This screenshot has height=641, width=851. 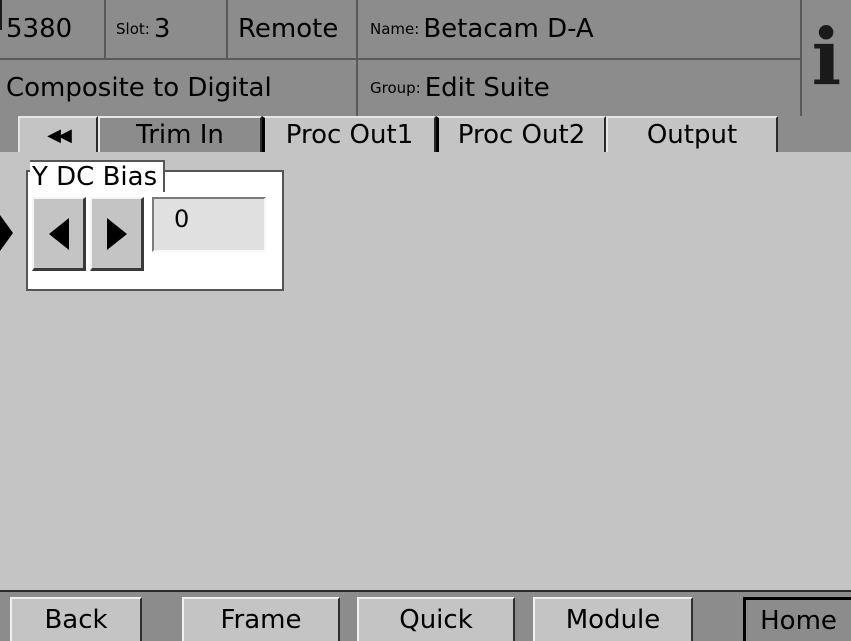 I want to click on frame-button-label: Frame, so click(x=261, y=620).